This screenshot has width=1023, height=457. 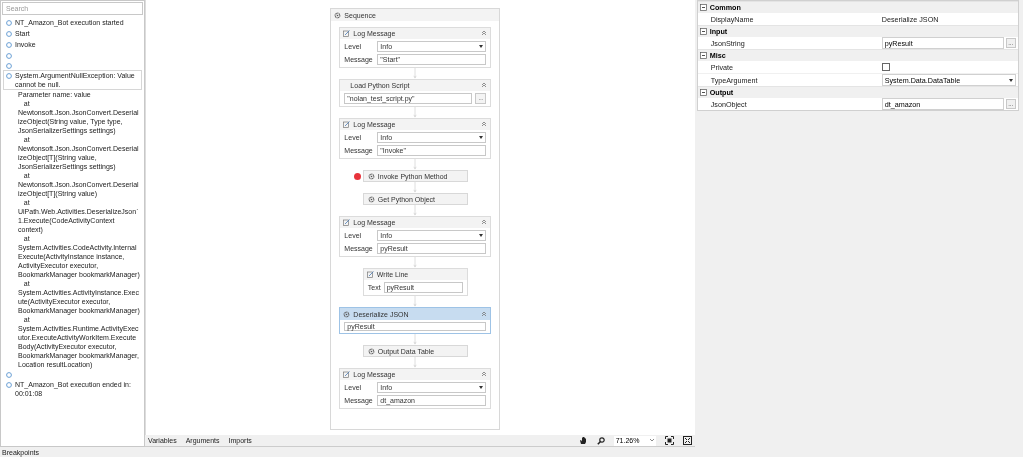 I want to click on checkbox, so click(x=885, y=67).